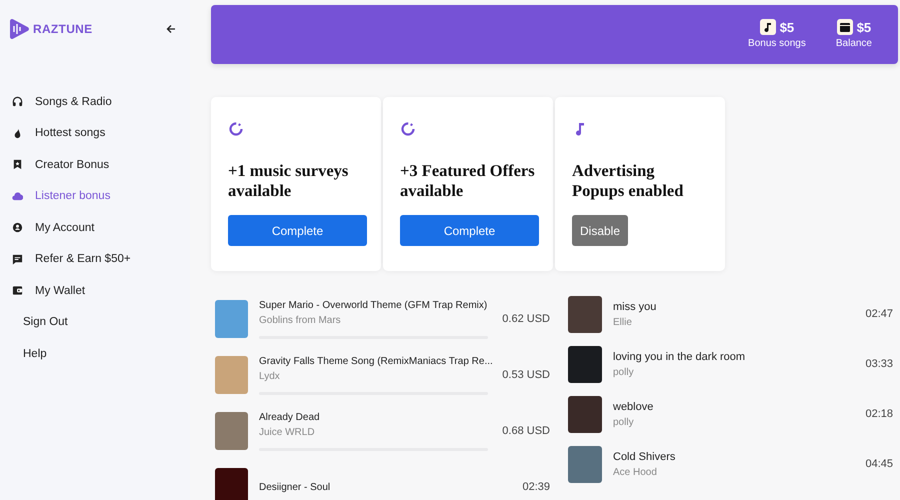 The height and width of the screenshot is (500, 900). Describe the element at coordinates (373, 305) in the screenshot. I see `track-title: Super Mario - Overworld Theme (GFM Trap Remix)` at that location.